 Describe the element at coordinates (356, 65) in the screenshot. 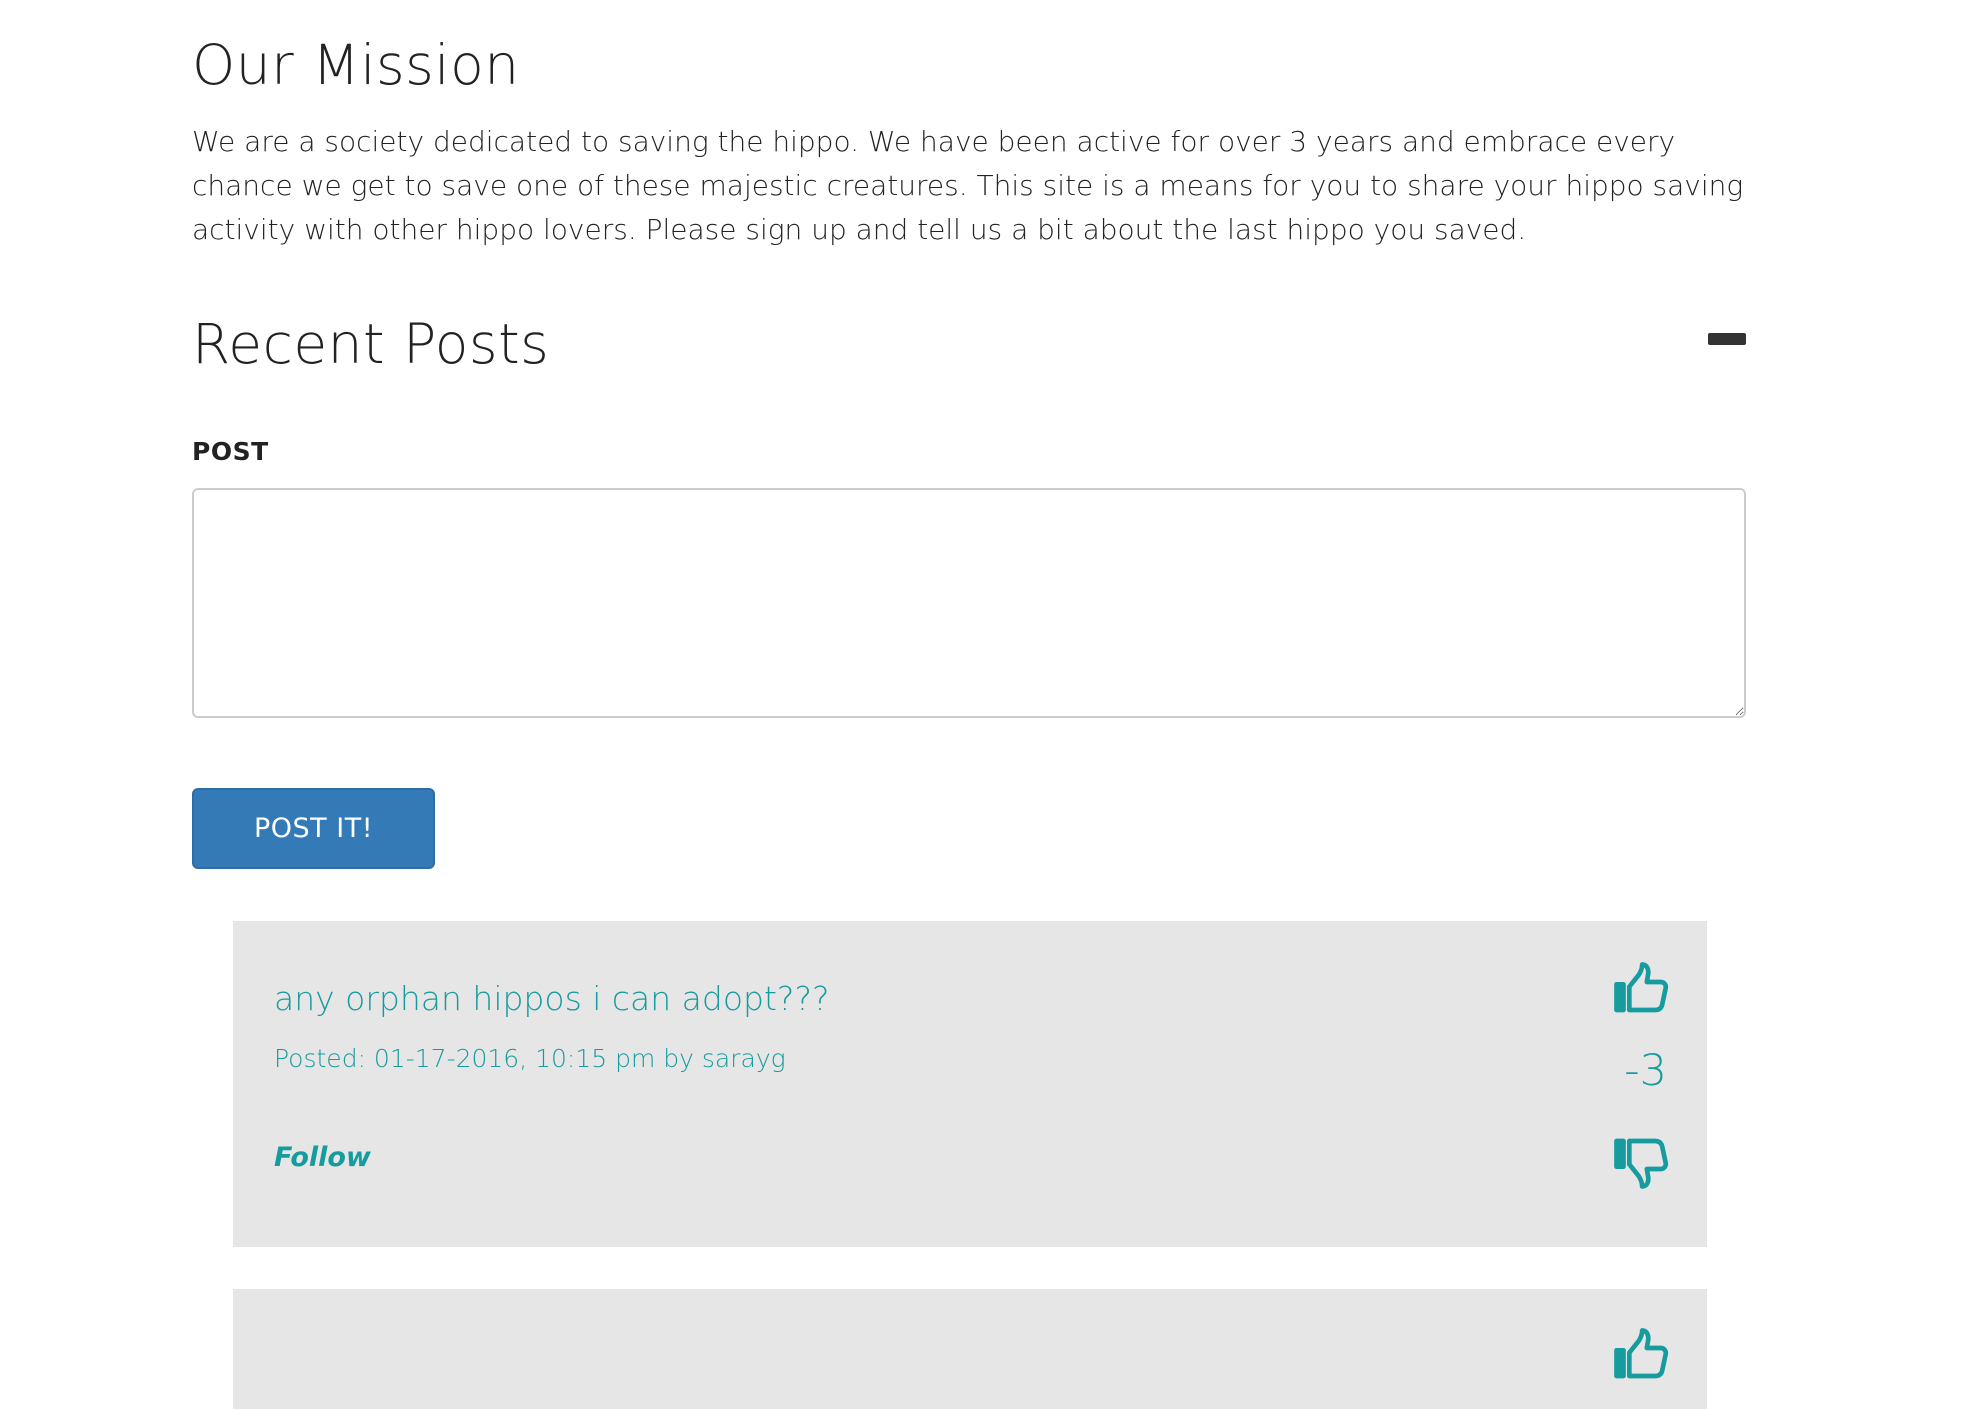

I see `mission-title: Our Mission` at that location.